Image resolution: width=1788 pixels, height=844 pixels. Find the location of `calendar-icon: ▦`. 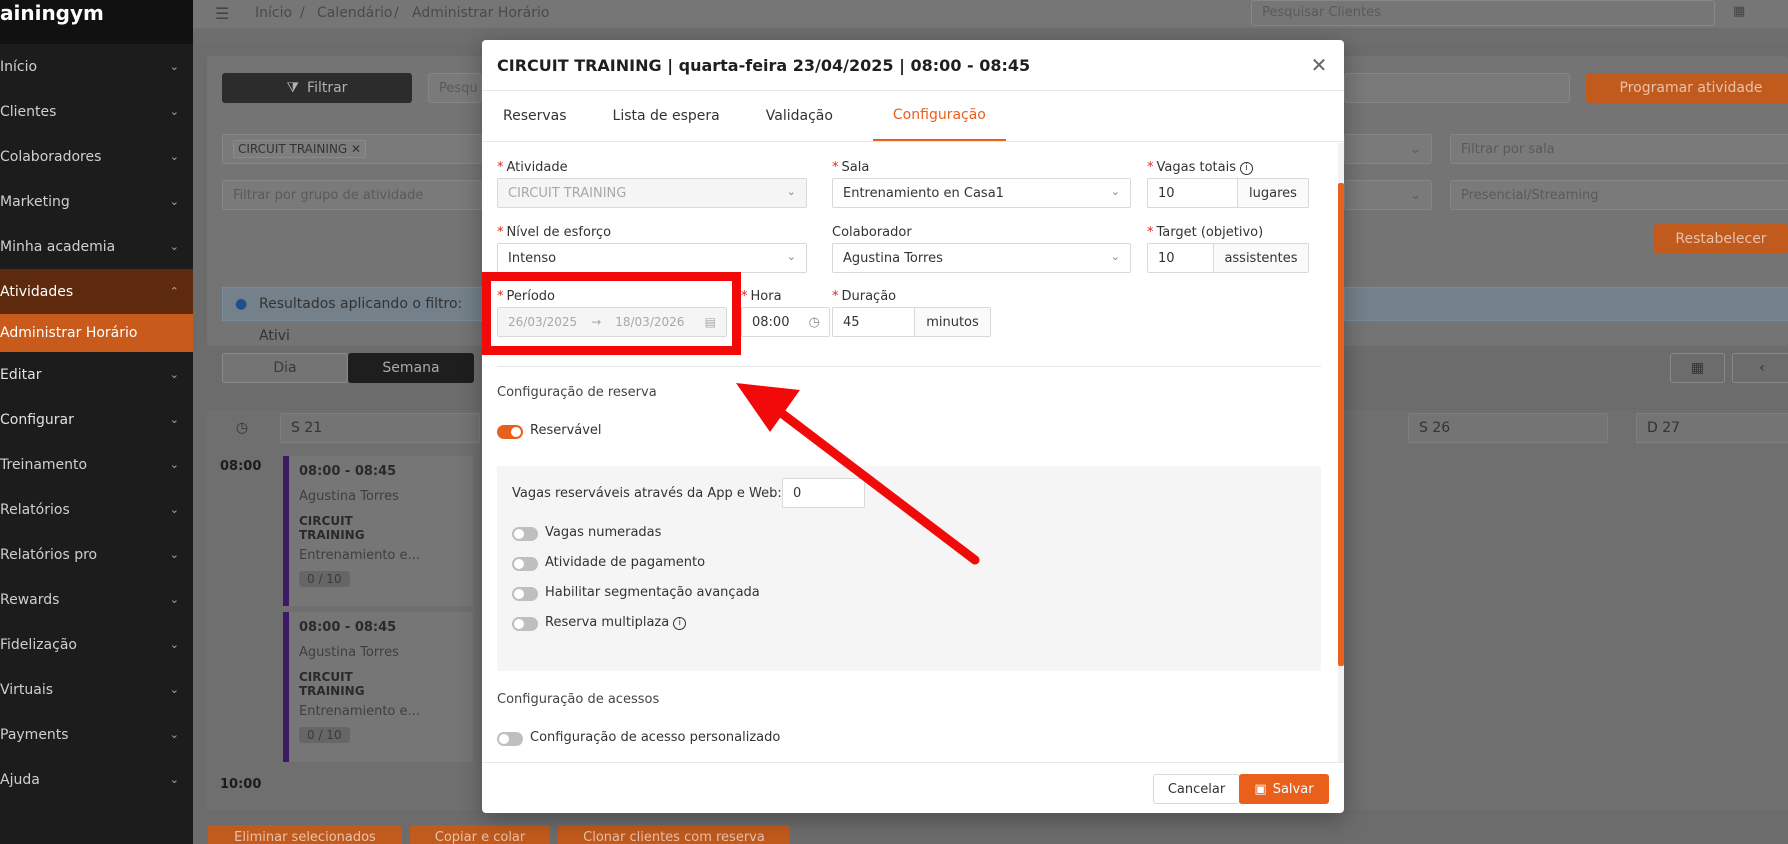

calendar-icon: ▦ is located at coordinates (1739, 11).